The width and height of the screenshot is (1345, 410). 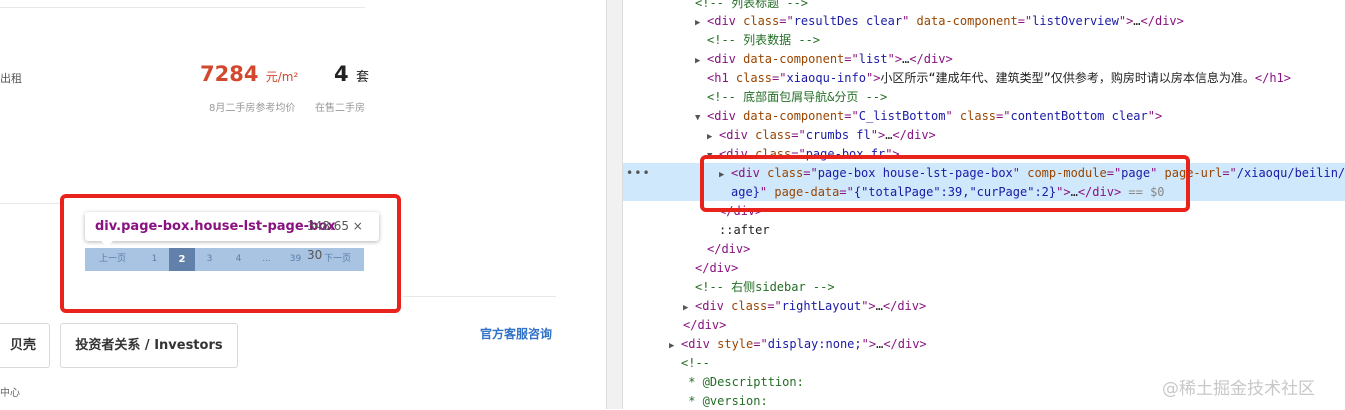 What do you see at coordinates (11, 78) in the screenshot?
I see `rent-label: 出租` at bounding box center [11, 78].